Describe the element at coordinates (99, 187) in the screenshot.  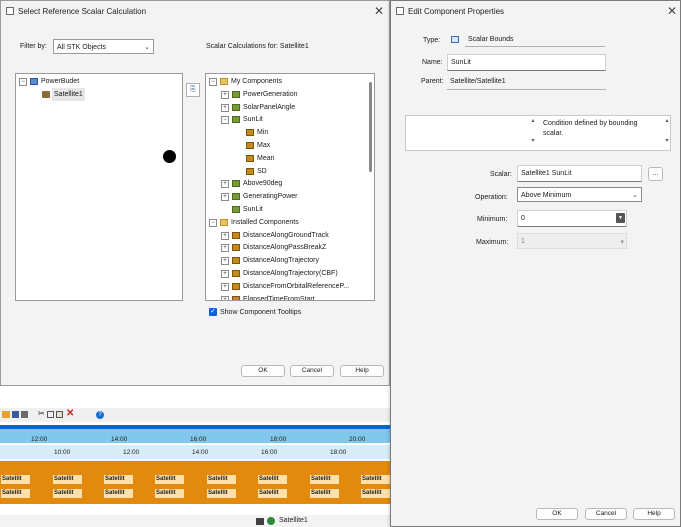
I see `objects-tree: − PowerBudet Satellite1` at that location.